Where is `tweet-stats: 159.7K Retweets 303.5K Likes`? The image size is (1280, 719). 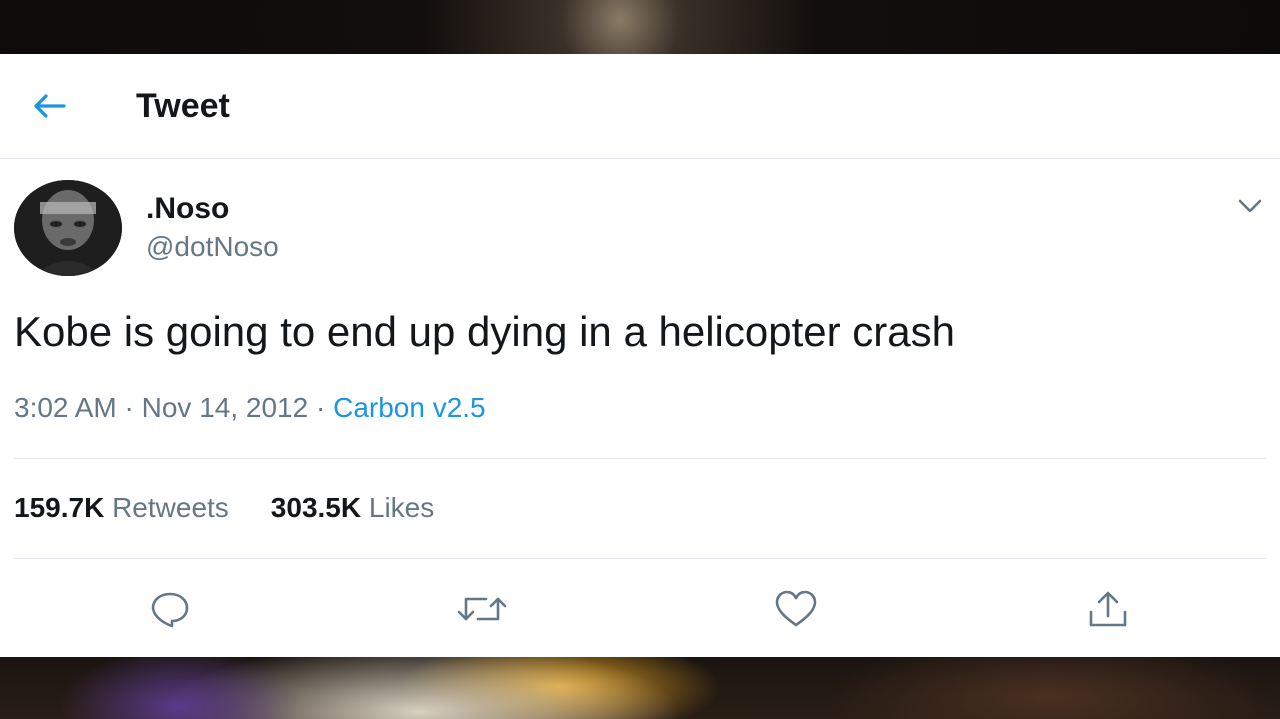 tweet-stats: 159.7K Retweets 303.5K Likes is located at coordinates (224, 508).